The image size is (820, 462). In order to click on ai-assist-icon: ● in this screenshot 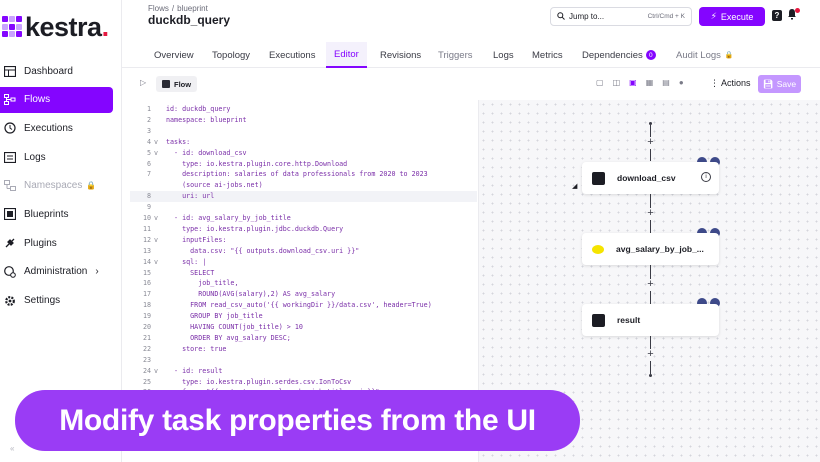, I will do `click(681, 82)`.